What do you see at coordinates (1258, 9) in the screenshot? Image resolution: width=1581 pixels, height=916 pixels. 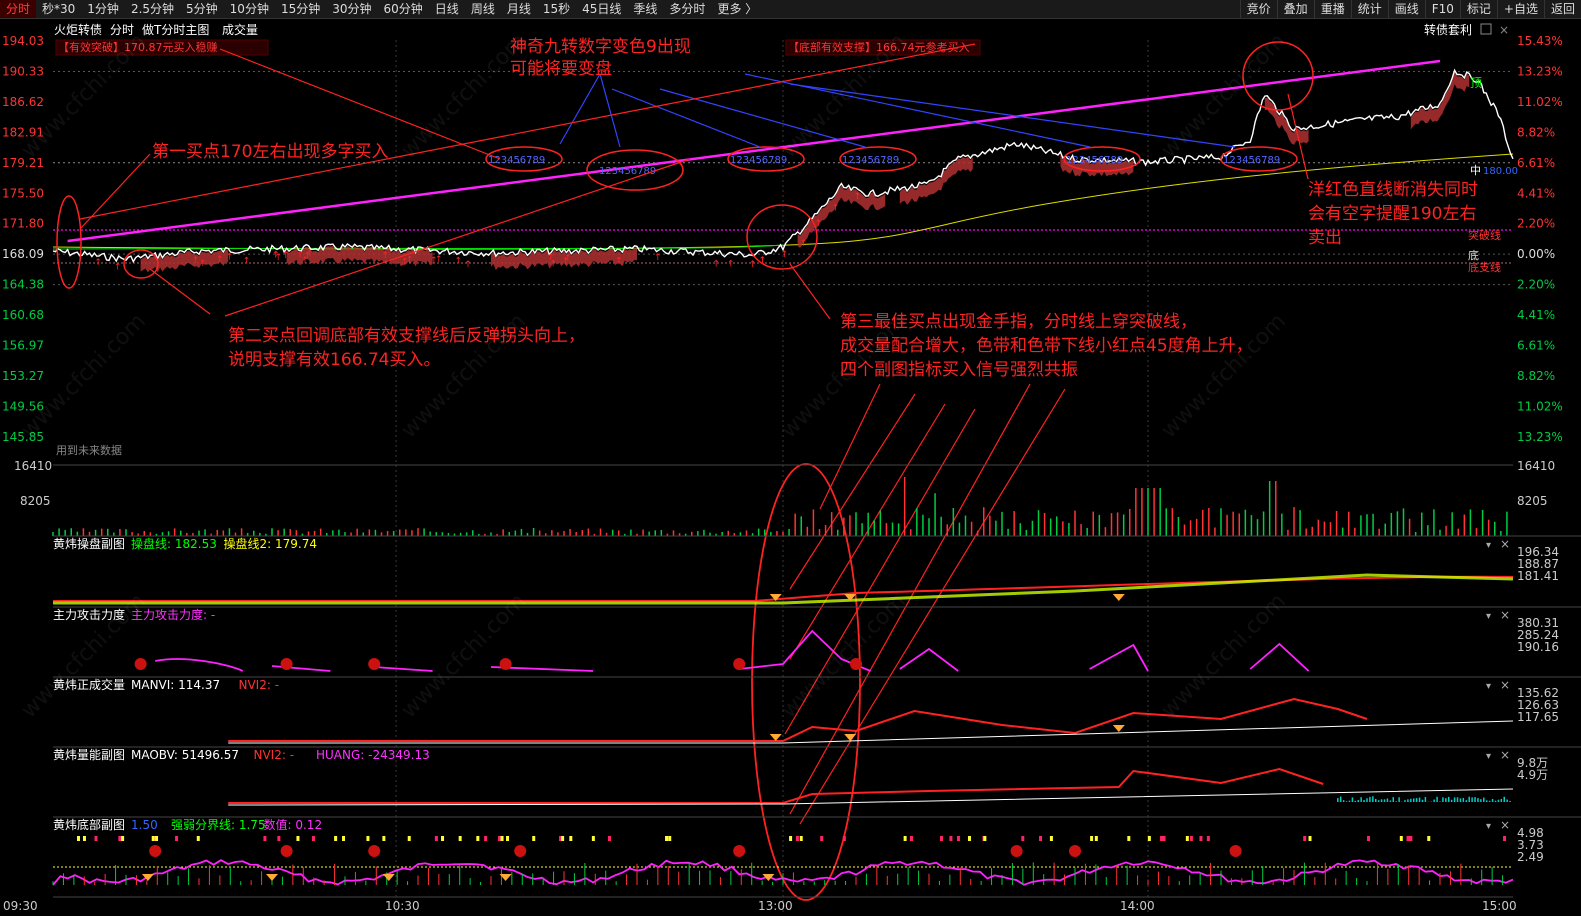 I see `tool-tab-0: 竞价` at bounding box center [1258, 9].